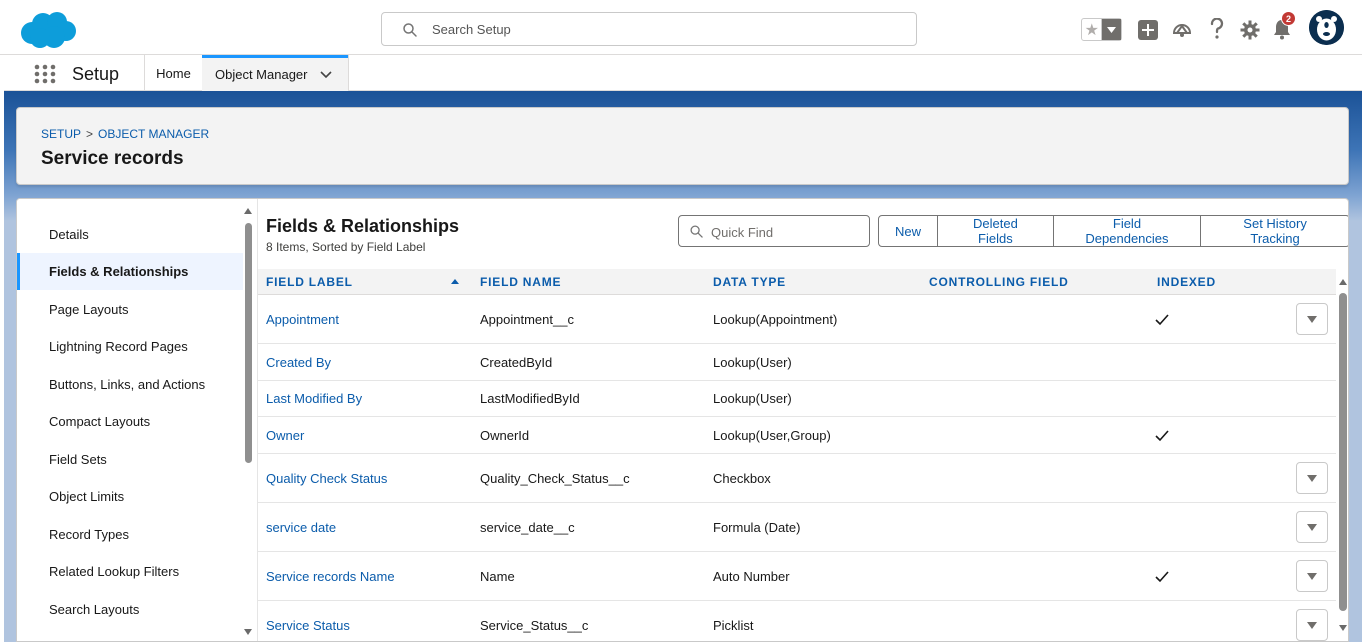 The image size is (1366, 642). Describe the element at coordinates (285, 435) in the screenshot. I see `field-label-link: Owner` at that location.